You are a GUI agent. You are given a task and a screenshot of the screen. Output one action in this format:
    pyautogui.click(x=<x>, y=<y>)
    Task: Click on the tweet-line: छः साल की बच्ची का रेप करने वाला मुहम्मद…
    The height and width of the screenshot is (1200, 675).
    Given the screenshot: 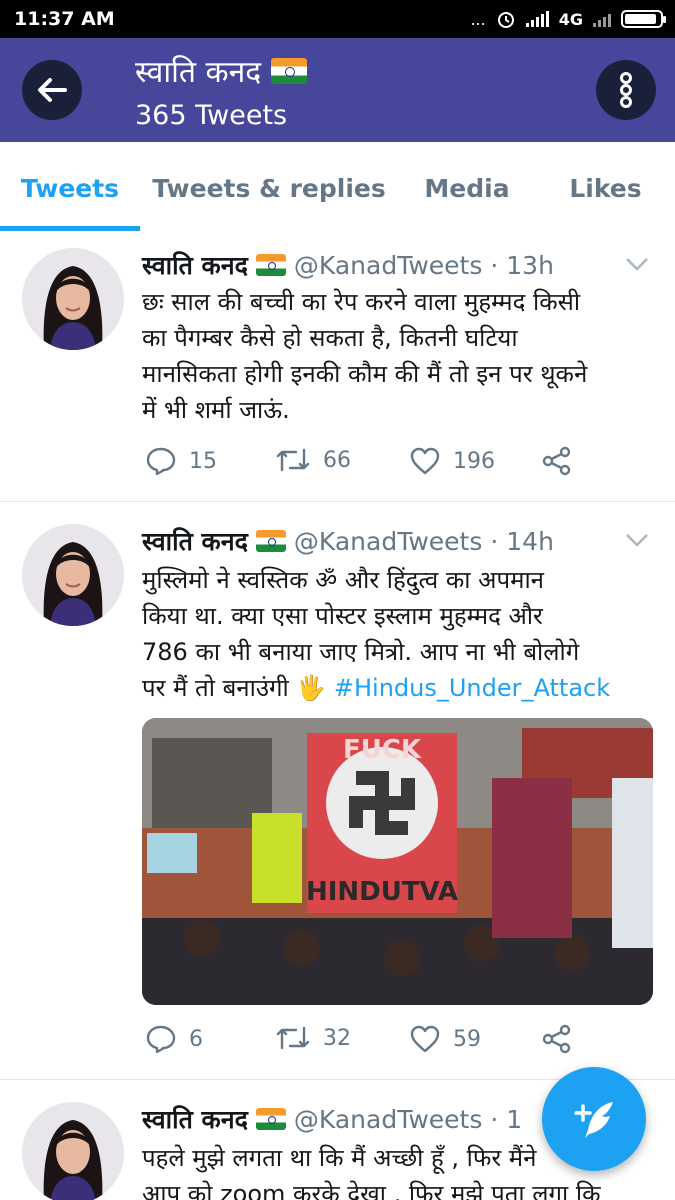 What is the action you would take?
    pyautogui.click(x=361, y=302)
    